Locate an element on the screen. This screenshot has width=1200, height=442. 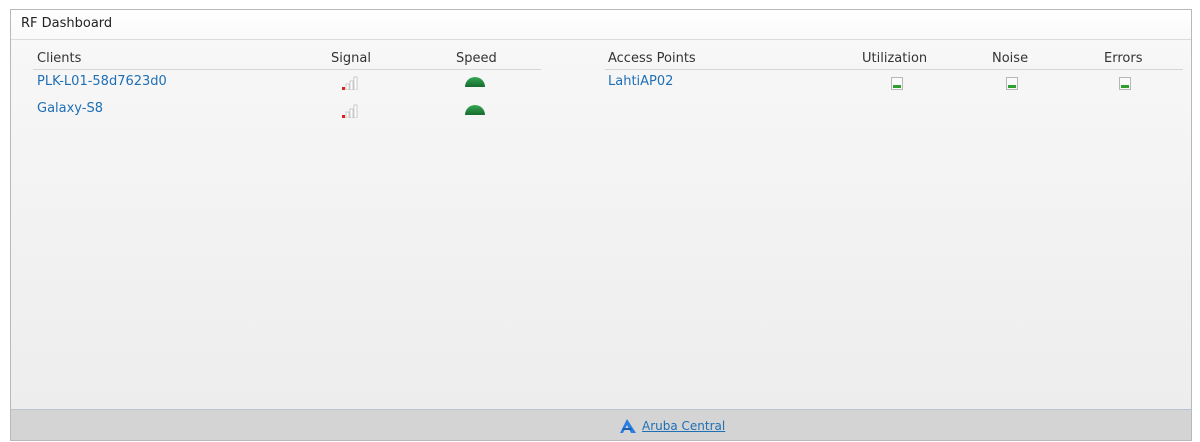
errors-header: Errors is located at coordinates (1123, 58).